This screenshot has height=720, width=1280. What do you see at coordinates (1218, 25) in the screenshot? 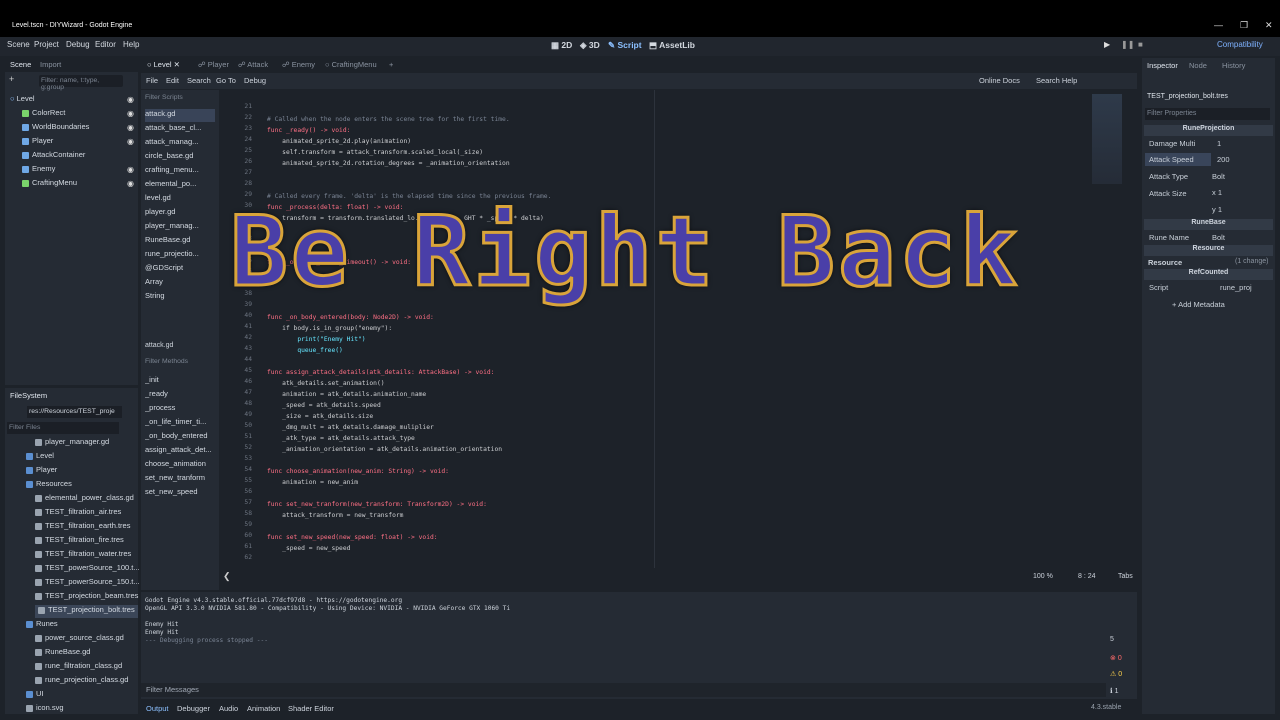
I see `minimize-button: —` at bounding box center [1218, 25].